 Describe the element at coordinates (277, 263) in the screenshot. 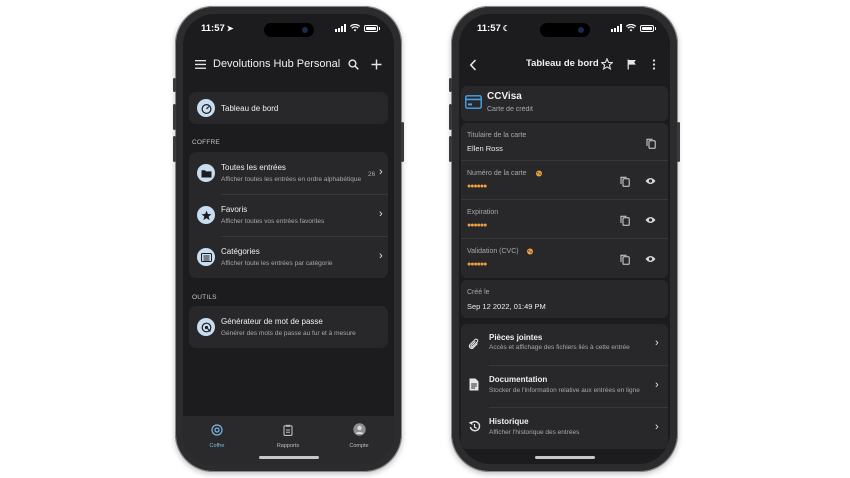

I see `list-item-subtitle: Afficher toute les entrées par catégorie` at that location.